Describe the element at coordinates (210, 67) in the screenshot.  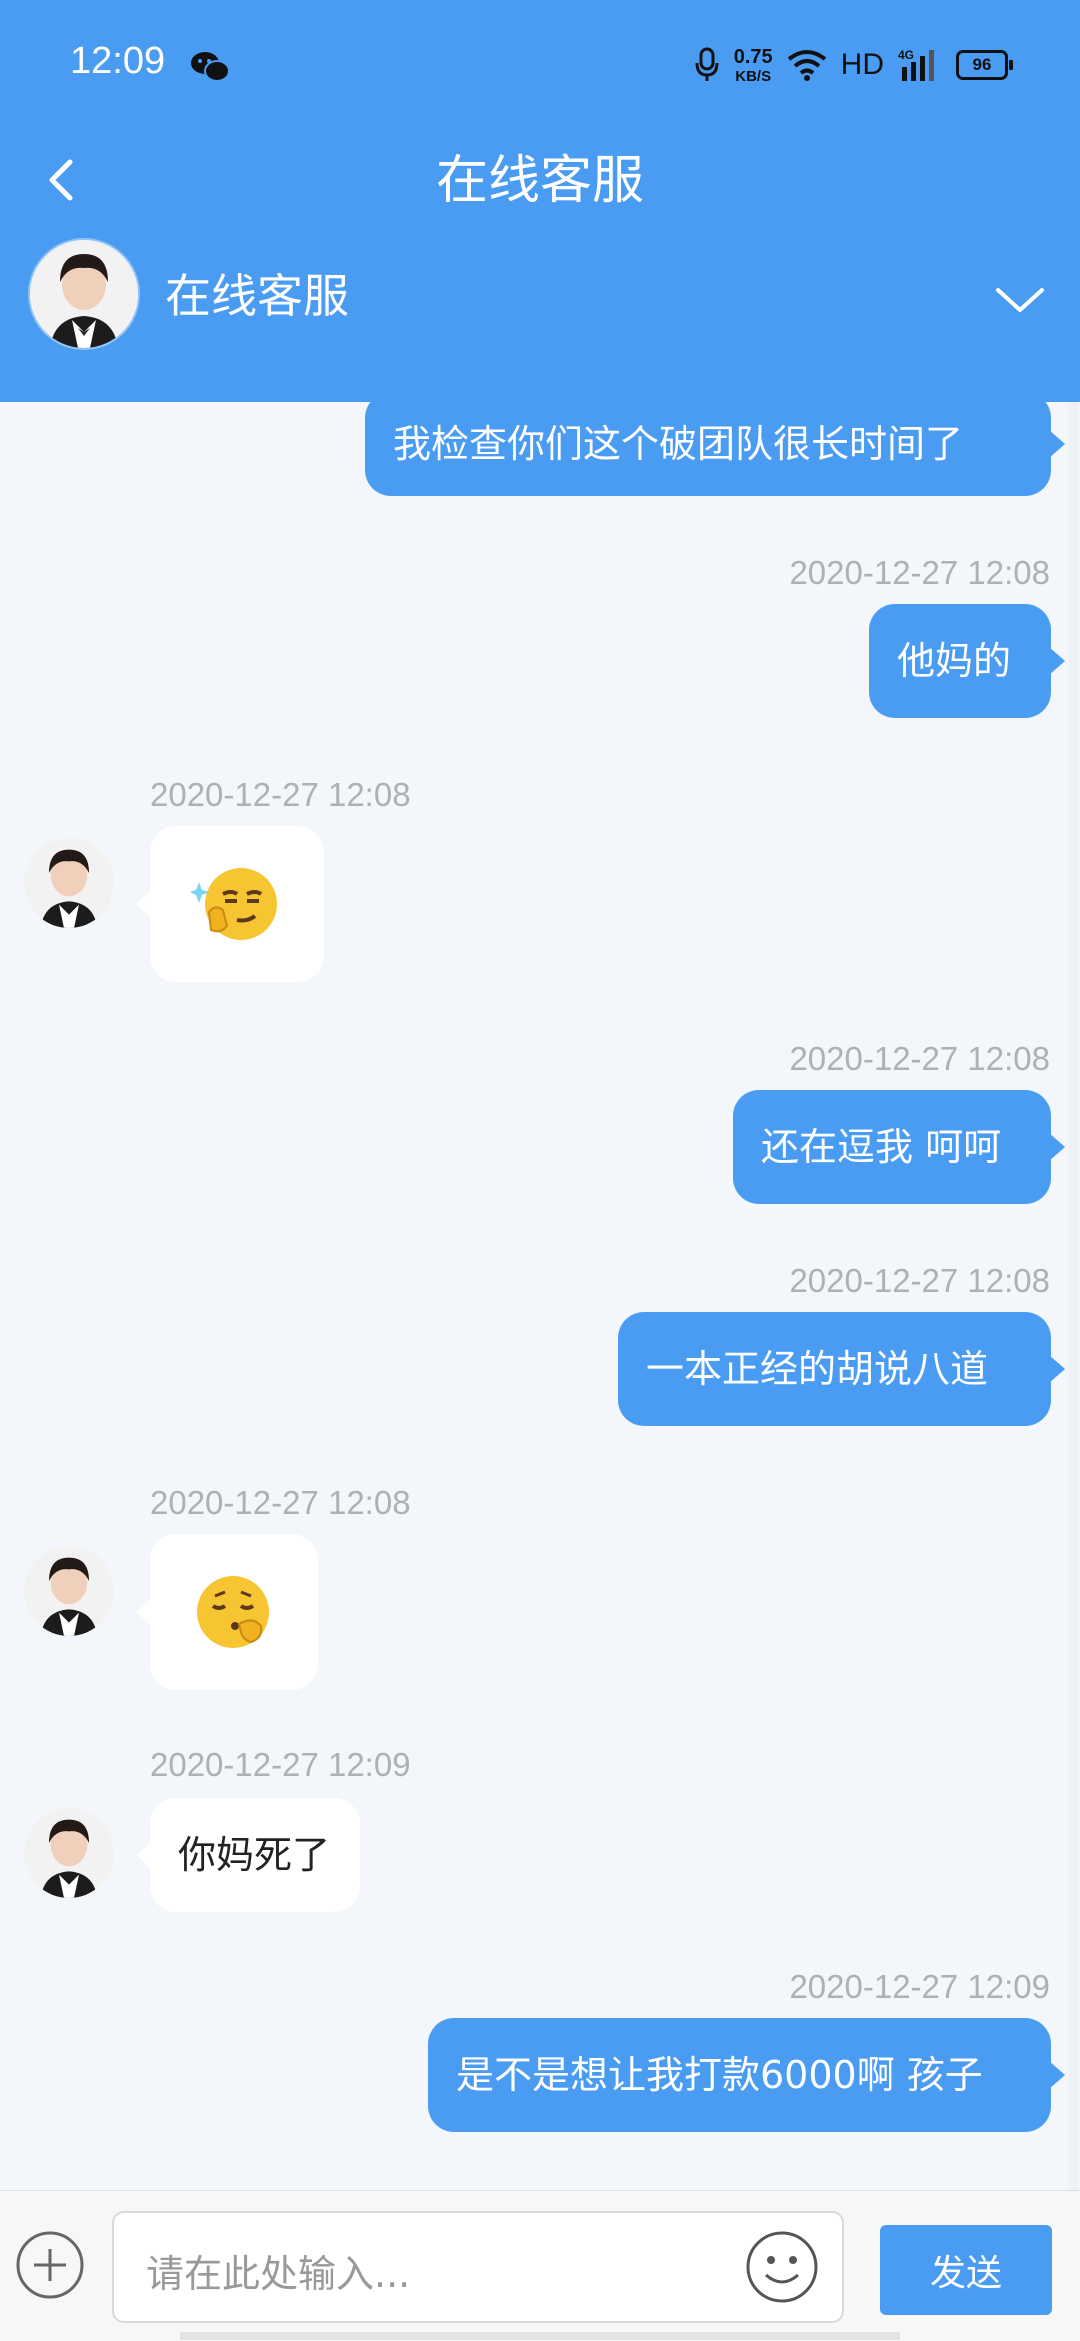
I see `wechat-icon` at that location.